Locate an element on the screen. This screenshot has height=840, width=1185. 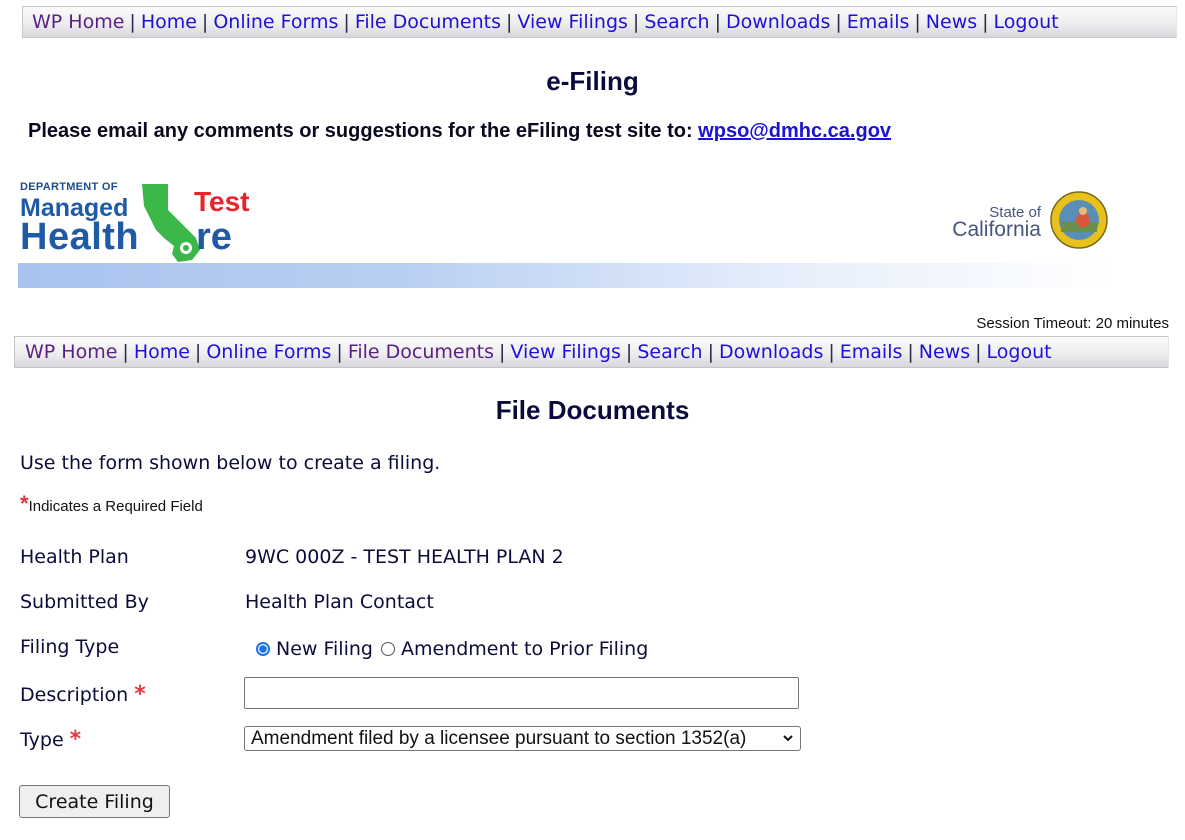
create-filing-button: Create Filing is located at coordinates (94, 801).